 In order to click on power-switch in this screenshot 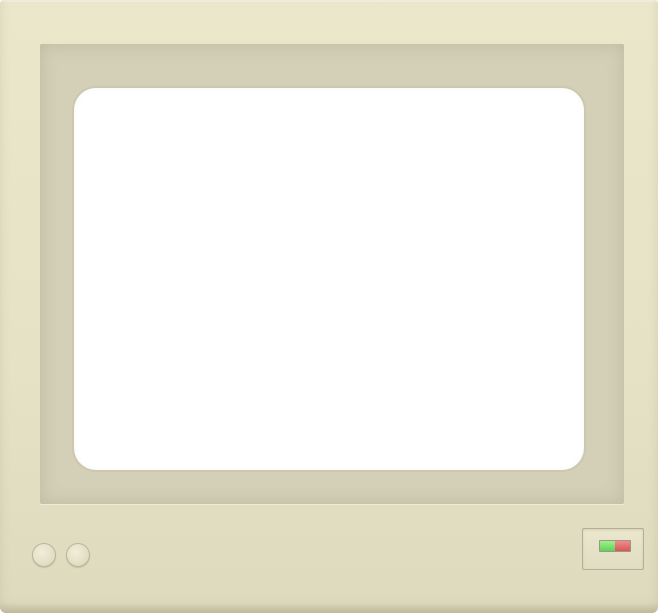, I will do `click(615, 546)`.